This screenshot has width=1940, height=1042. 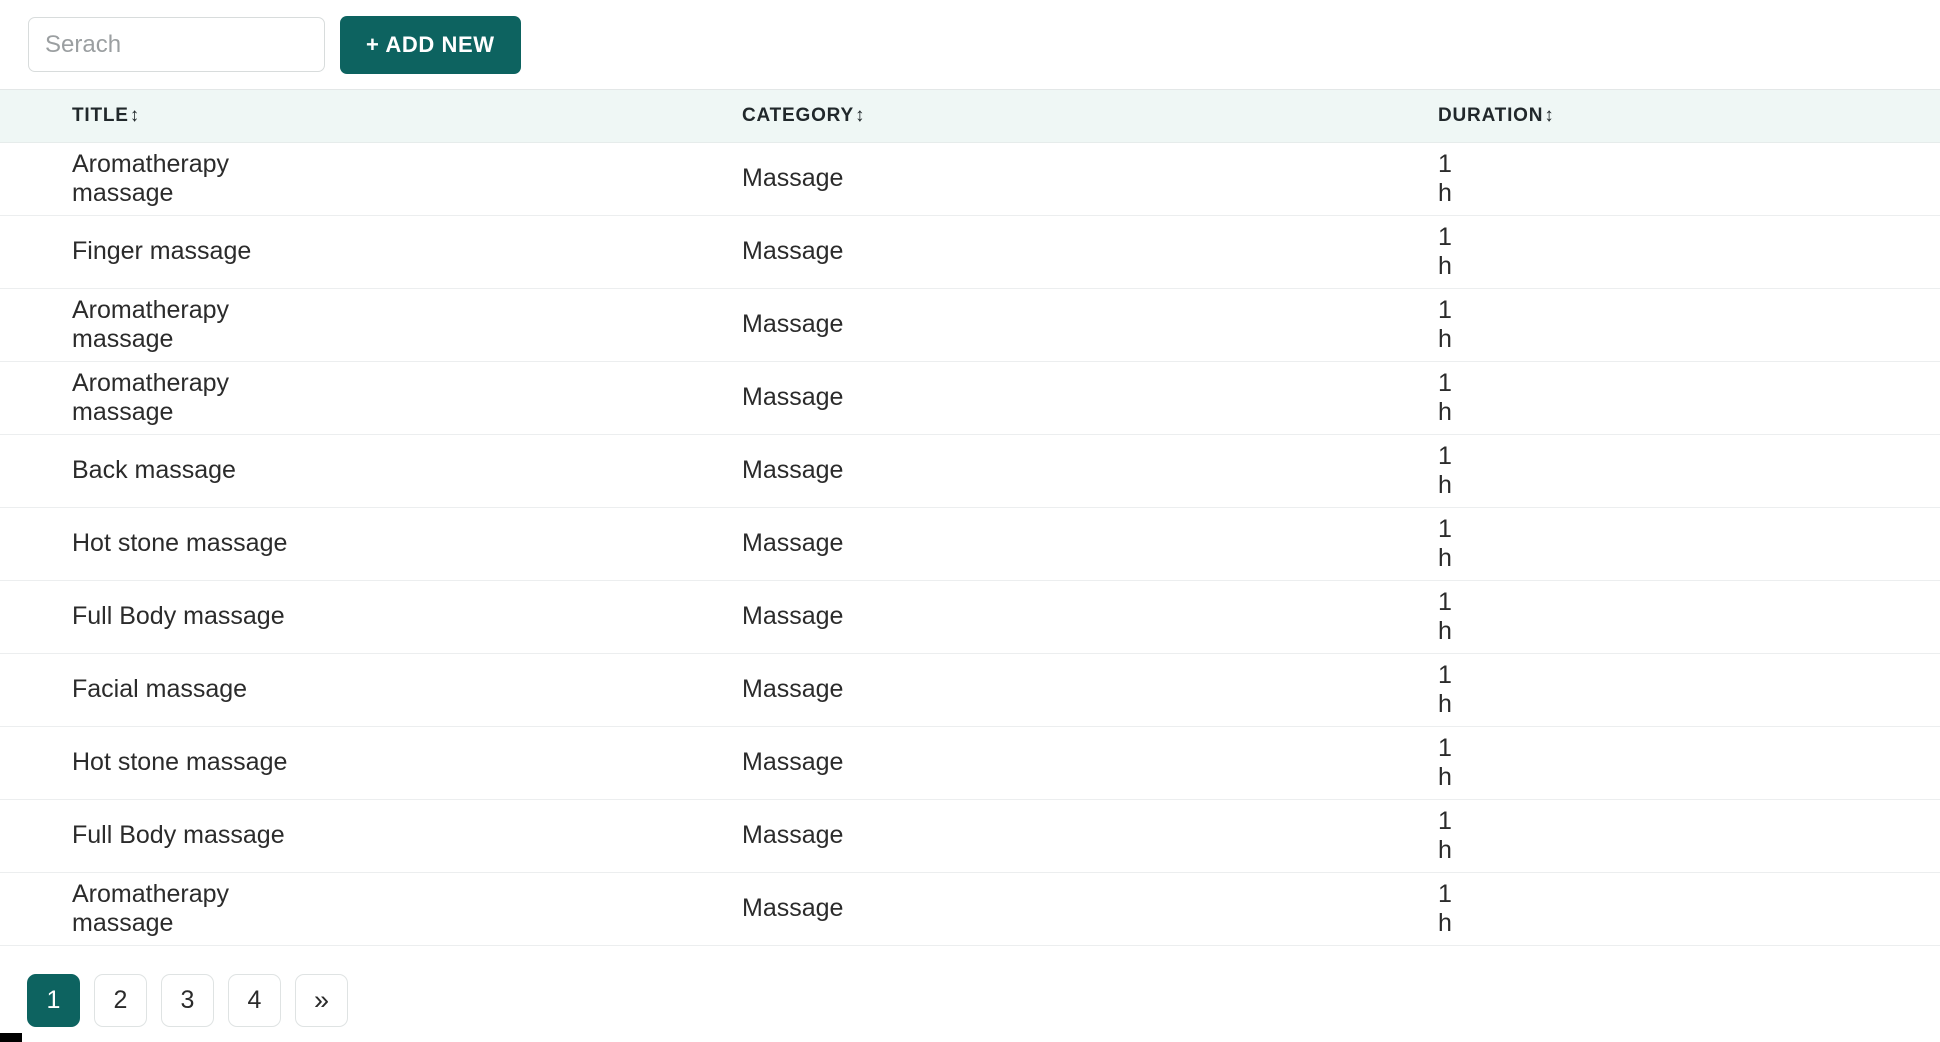 What do you see at coordinates (167, 252) in the screenshot?
I see `cell-title: Finger massage` at bounding box center [167, 252].